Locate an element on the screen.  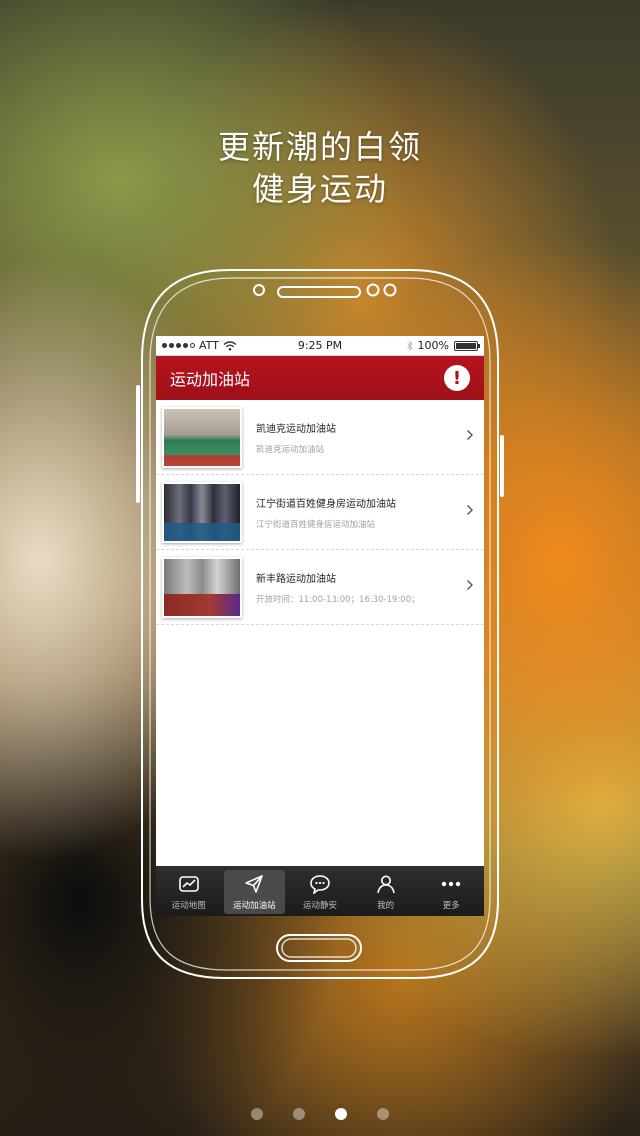
item-subtitle: 江宁街道百姓健身房运动加油站 is located at coordinates (316, 524).